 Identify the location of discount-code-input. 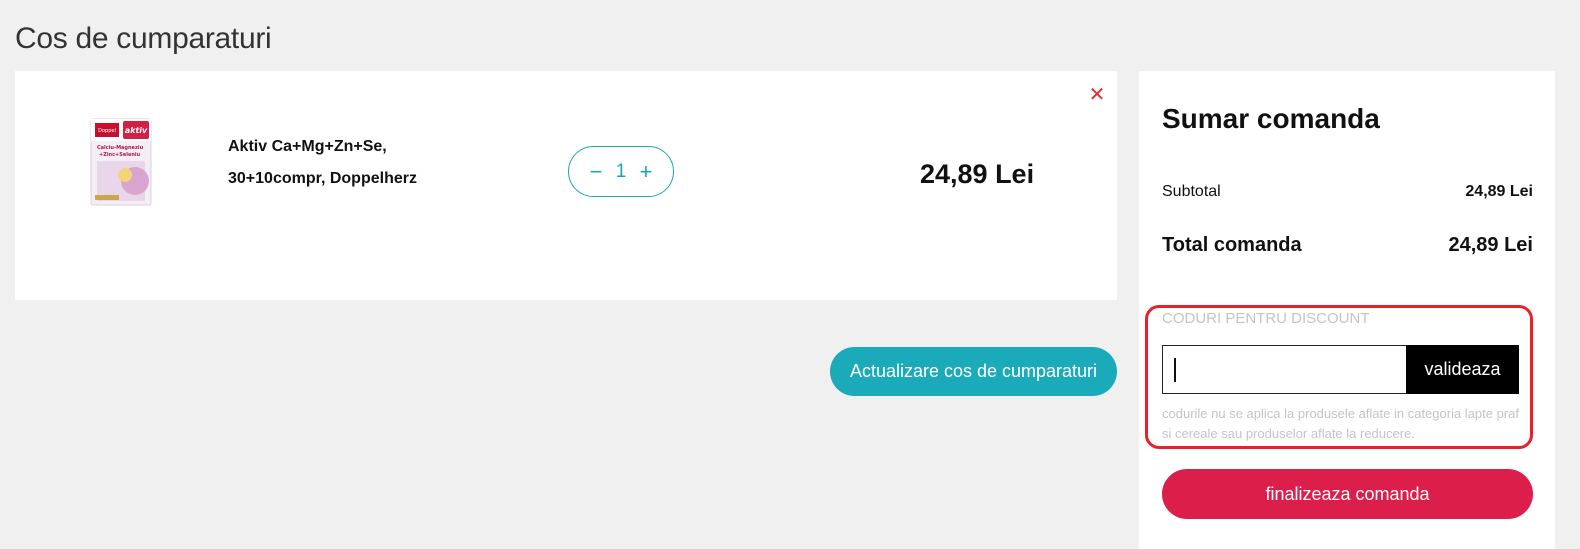
(1284, 369).